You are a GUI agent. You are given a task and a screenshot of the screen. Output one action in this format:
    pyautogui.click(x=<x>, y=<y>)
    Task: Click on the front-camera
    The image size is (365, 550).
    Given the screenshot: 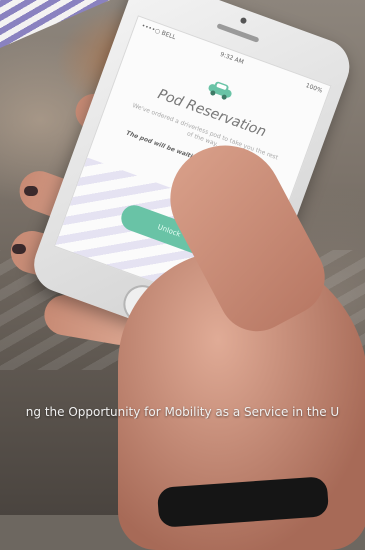 What is the action you would take?
    pyautogui.click(x=243, y=20)
    